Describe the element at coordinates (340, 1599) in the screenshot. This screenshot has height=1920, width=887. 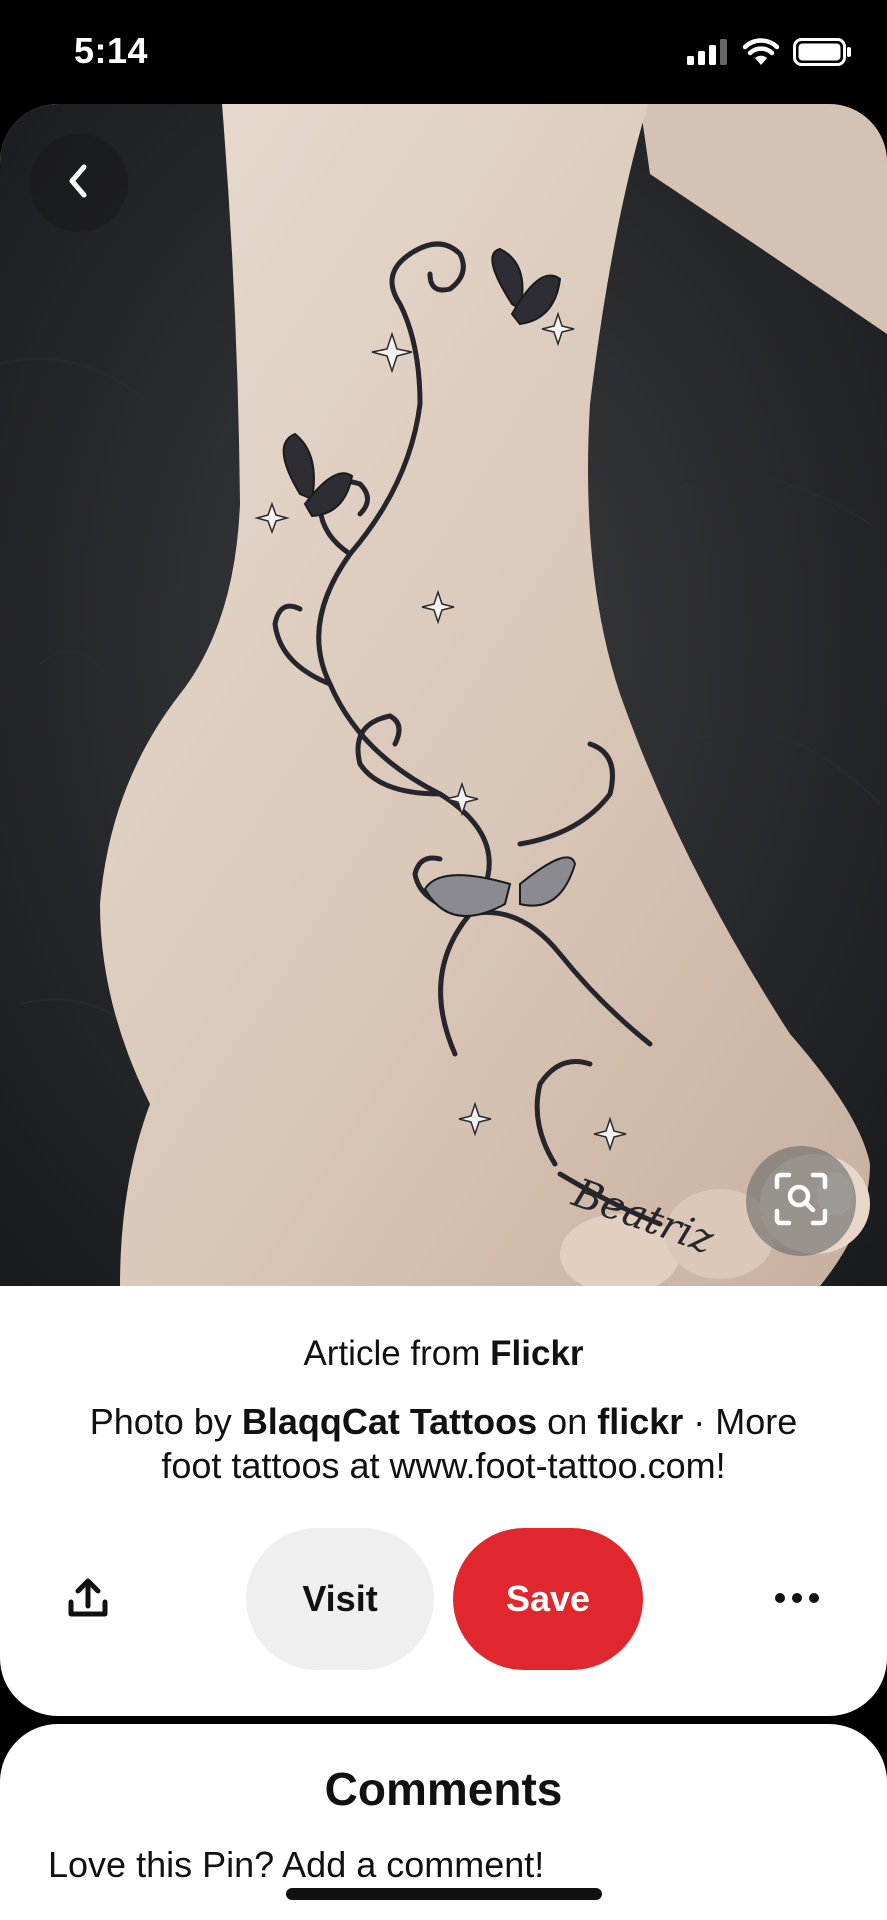
I see `visit-button: Visit` at that location.